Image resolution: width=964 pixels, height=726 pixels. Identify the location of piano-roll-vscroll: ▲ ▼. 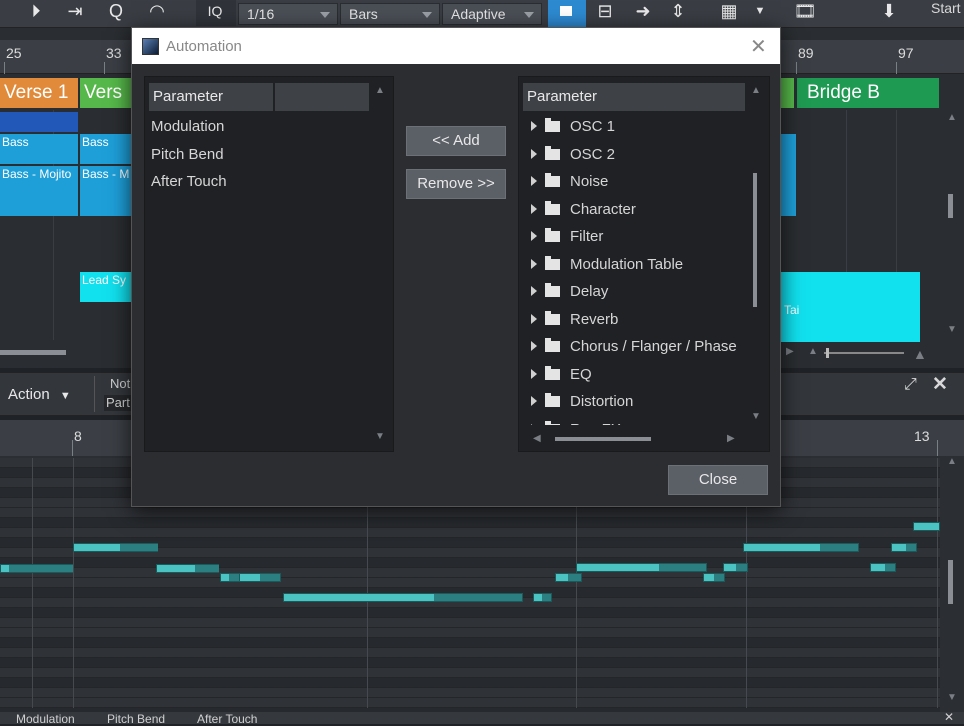
(951, 581).